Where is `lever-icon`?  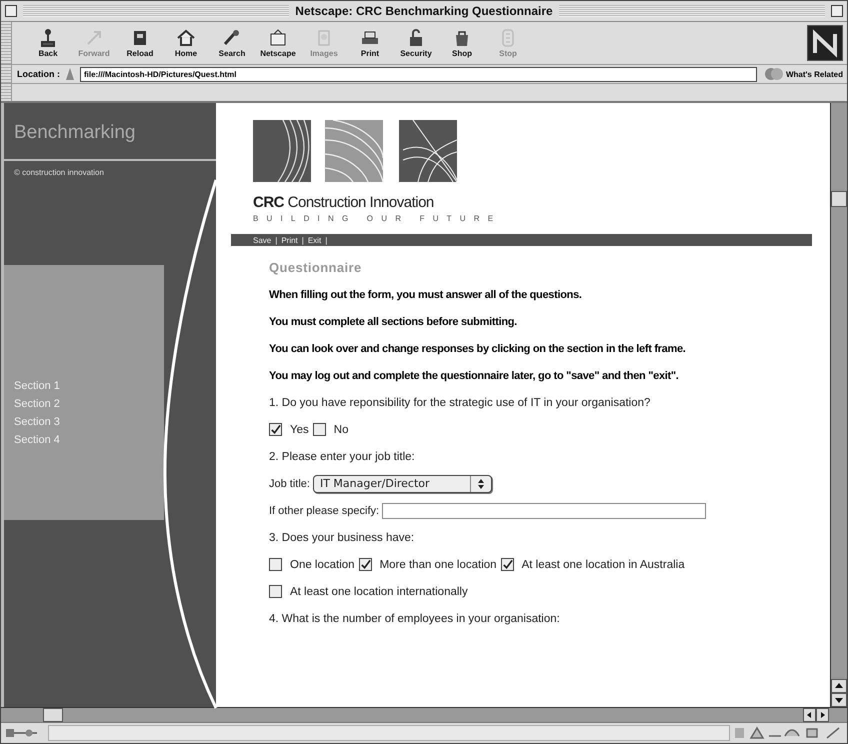
lever-icon is located at coordinates (48, 38).